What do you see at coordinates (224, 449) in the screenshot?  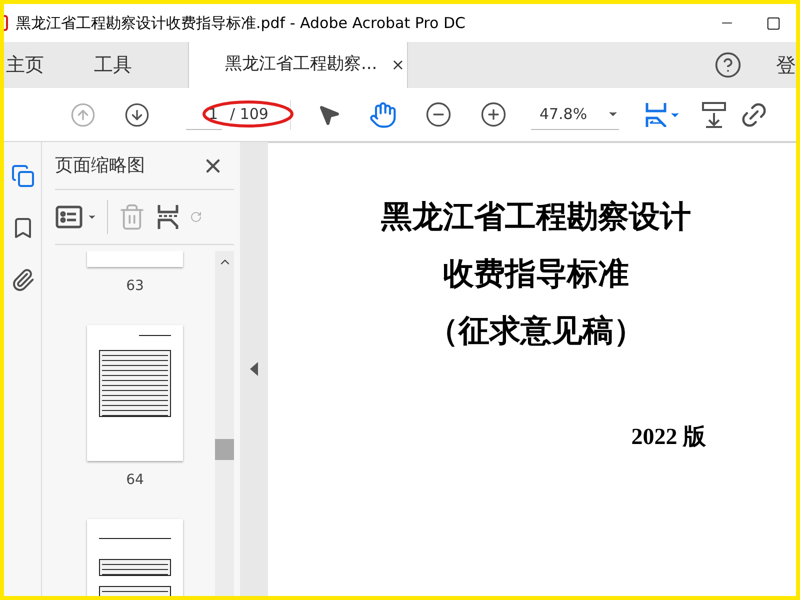 I see `scrollbar-thumb` at bounding box center [224, 449].